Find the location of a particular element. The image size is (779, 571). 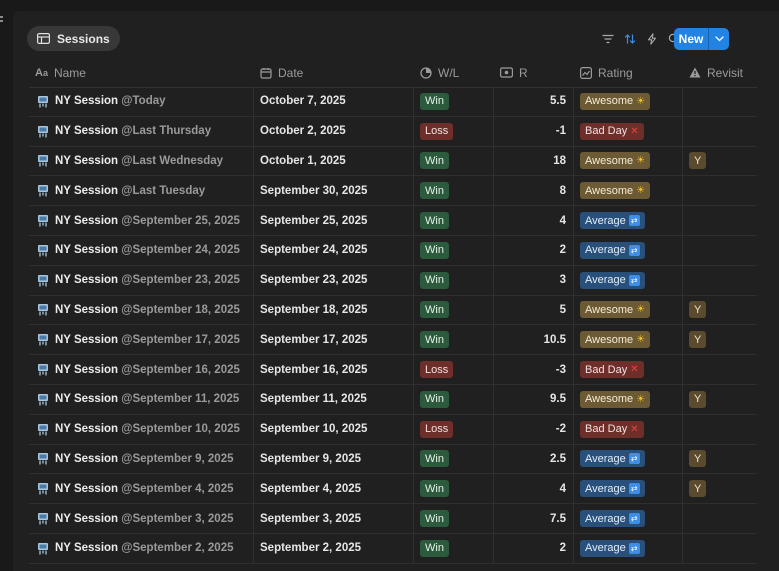

cell-r: -2 is located at coordinates (534, 429).